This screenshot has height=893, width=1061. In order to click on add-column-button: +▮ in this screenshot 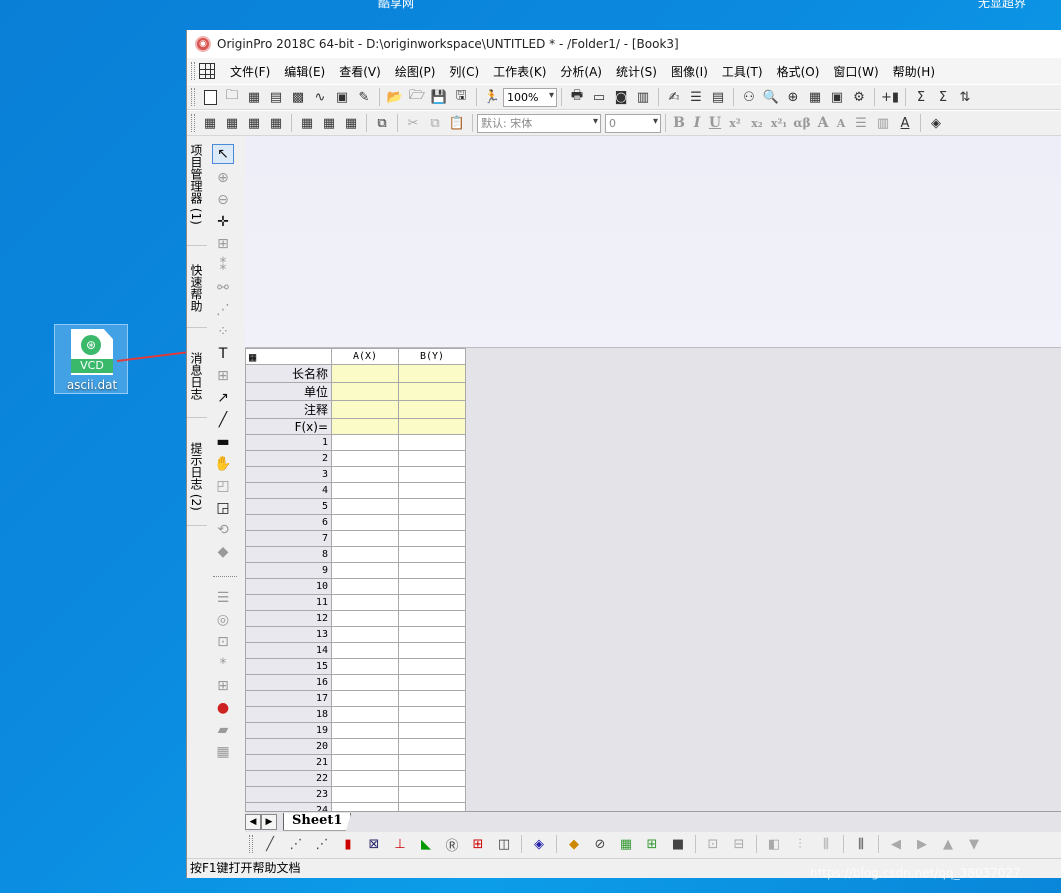, I will do `click(890, 97)`.